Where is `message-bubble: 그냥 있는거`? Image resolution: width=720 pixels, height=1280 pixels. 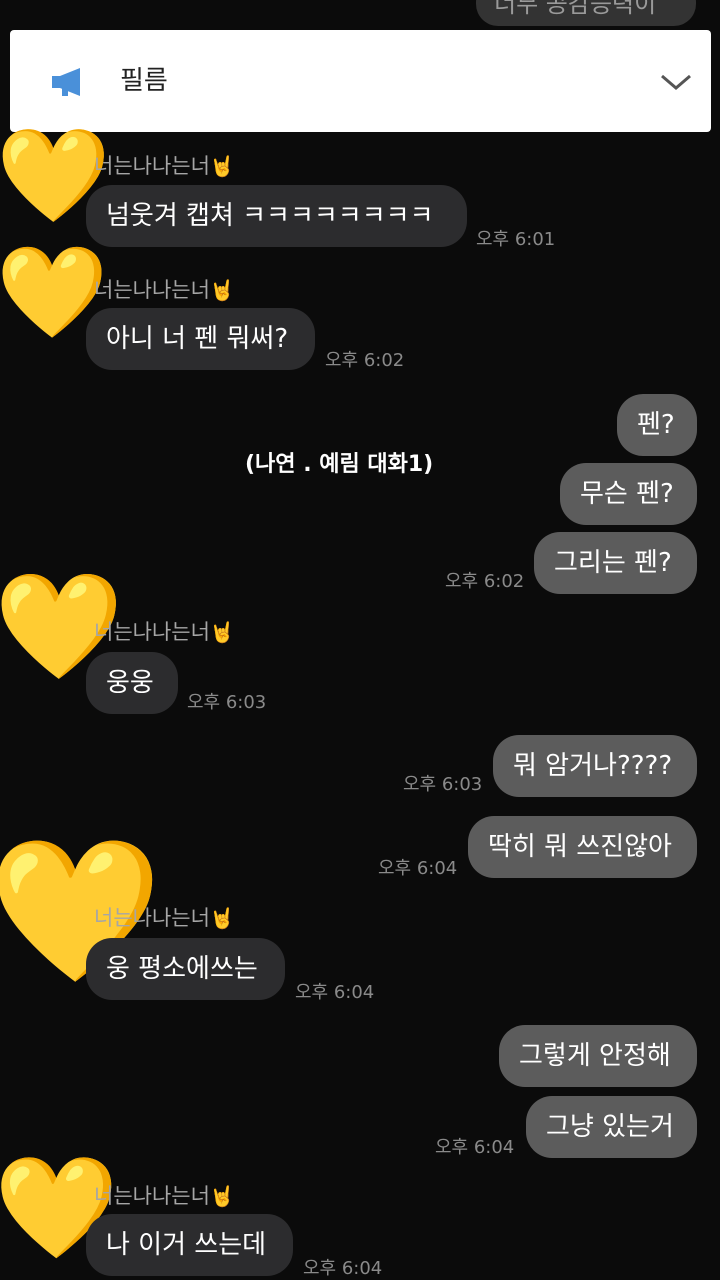
message-bubble: 그냥 있는거 is located at coordinates (611, 1127).